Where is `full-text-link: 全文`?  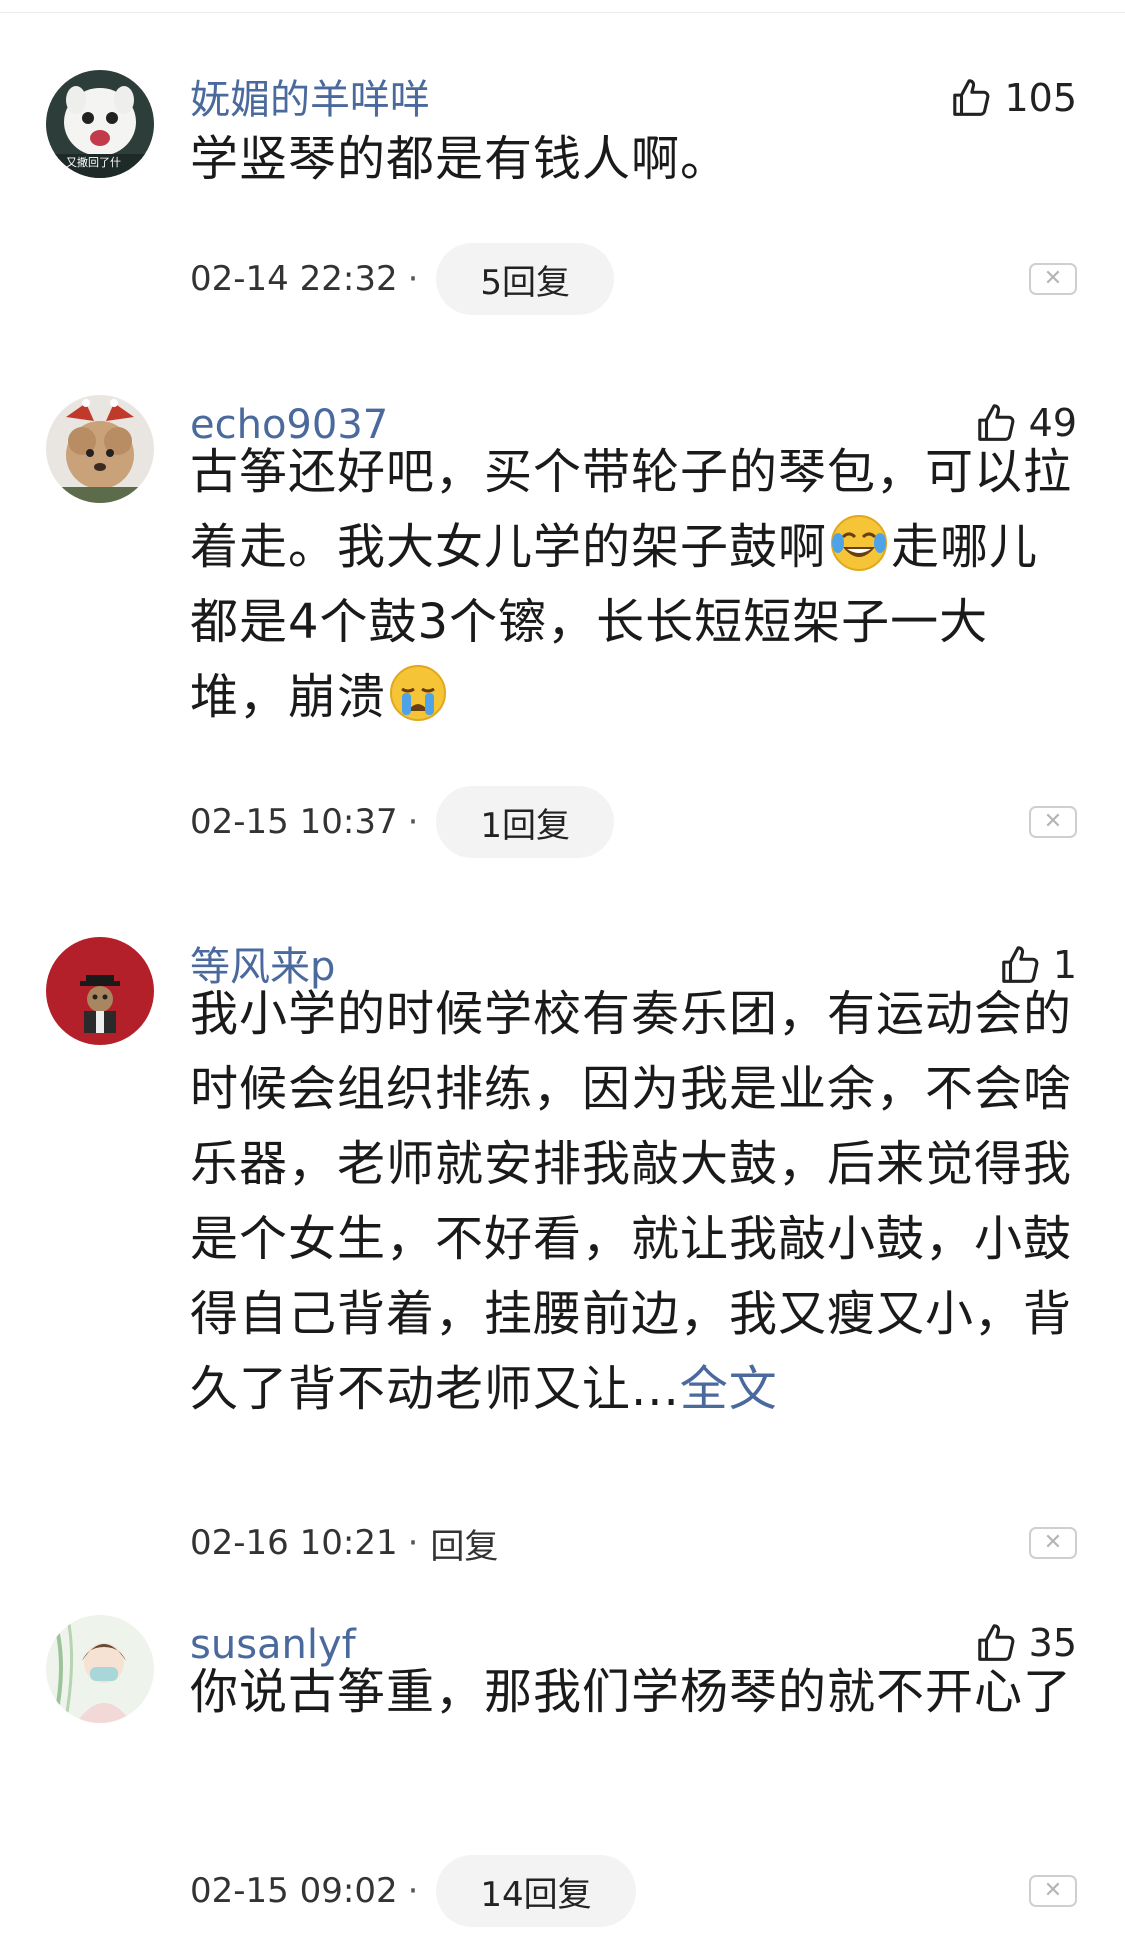 full-text-link: 全文 is located at coordinates (729, 1389).